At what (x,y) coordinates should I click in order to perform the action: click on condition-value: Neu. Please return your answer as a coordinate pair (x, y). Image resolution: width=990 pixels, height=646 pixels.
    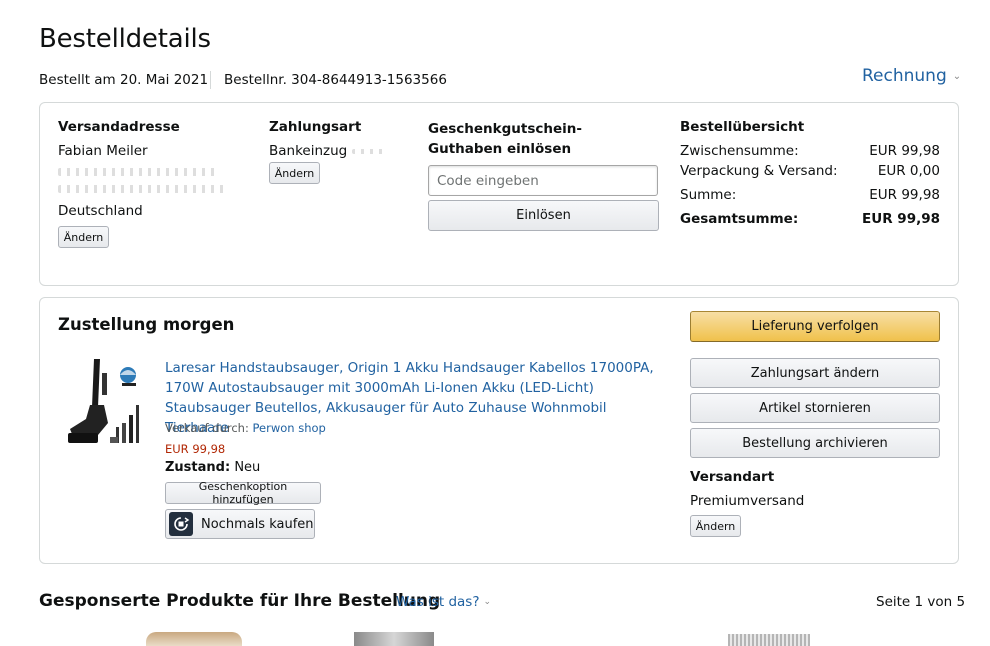
    Looking at the image, I should click on (247, 467).